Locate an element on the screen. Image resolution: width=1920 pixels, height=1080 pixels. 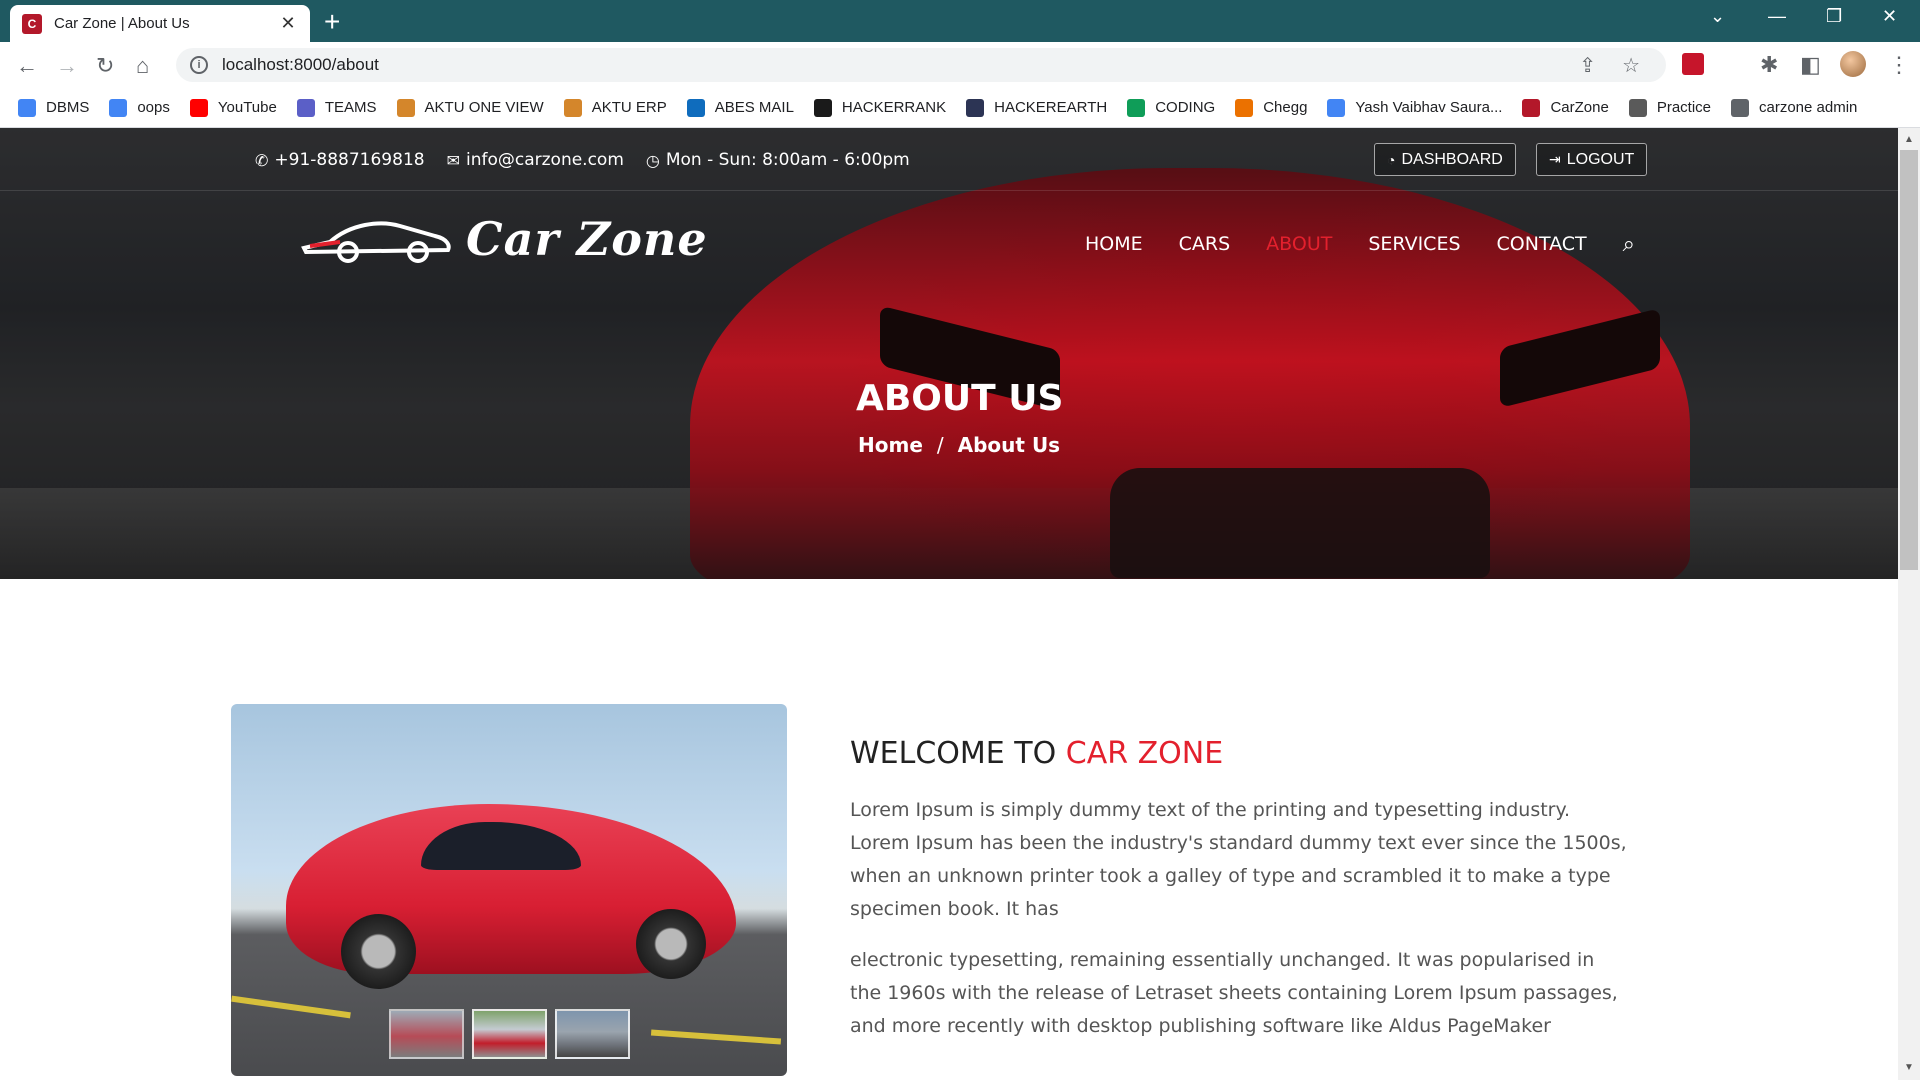
bookmark-item: YouTube is located at coordinates (233, 107).